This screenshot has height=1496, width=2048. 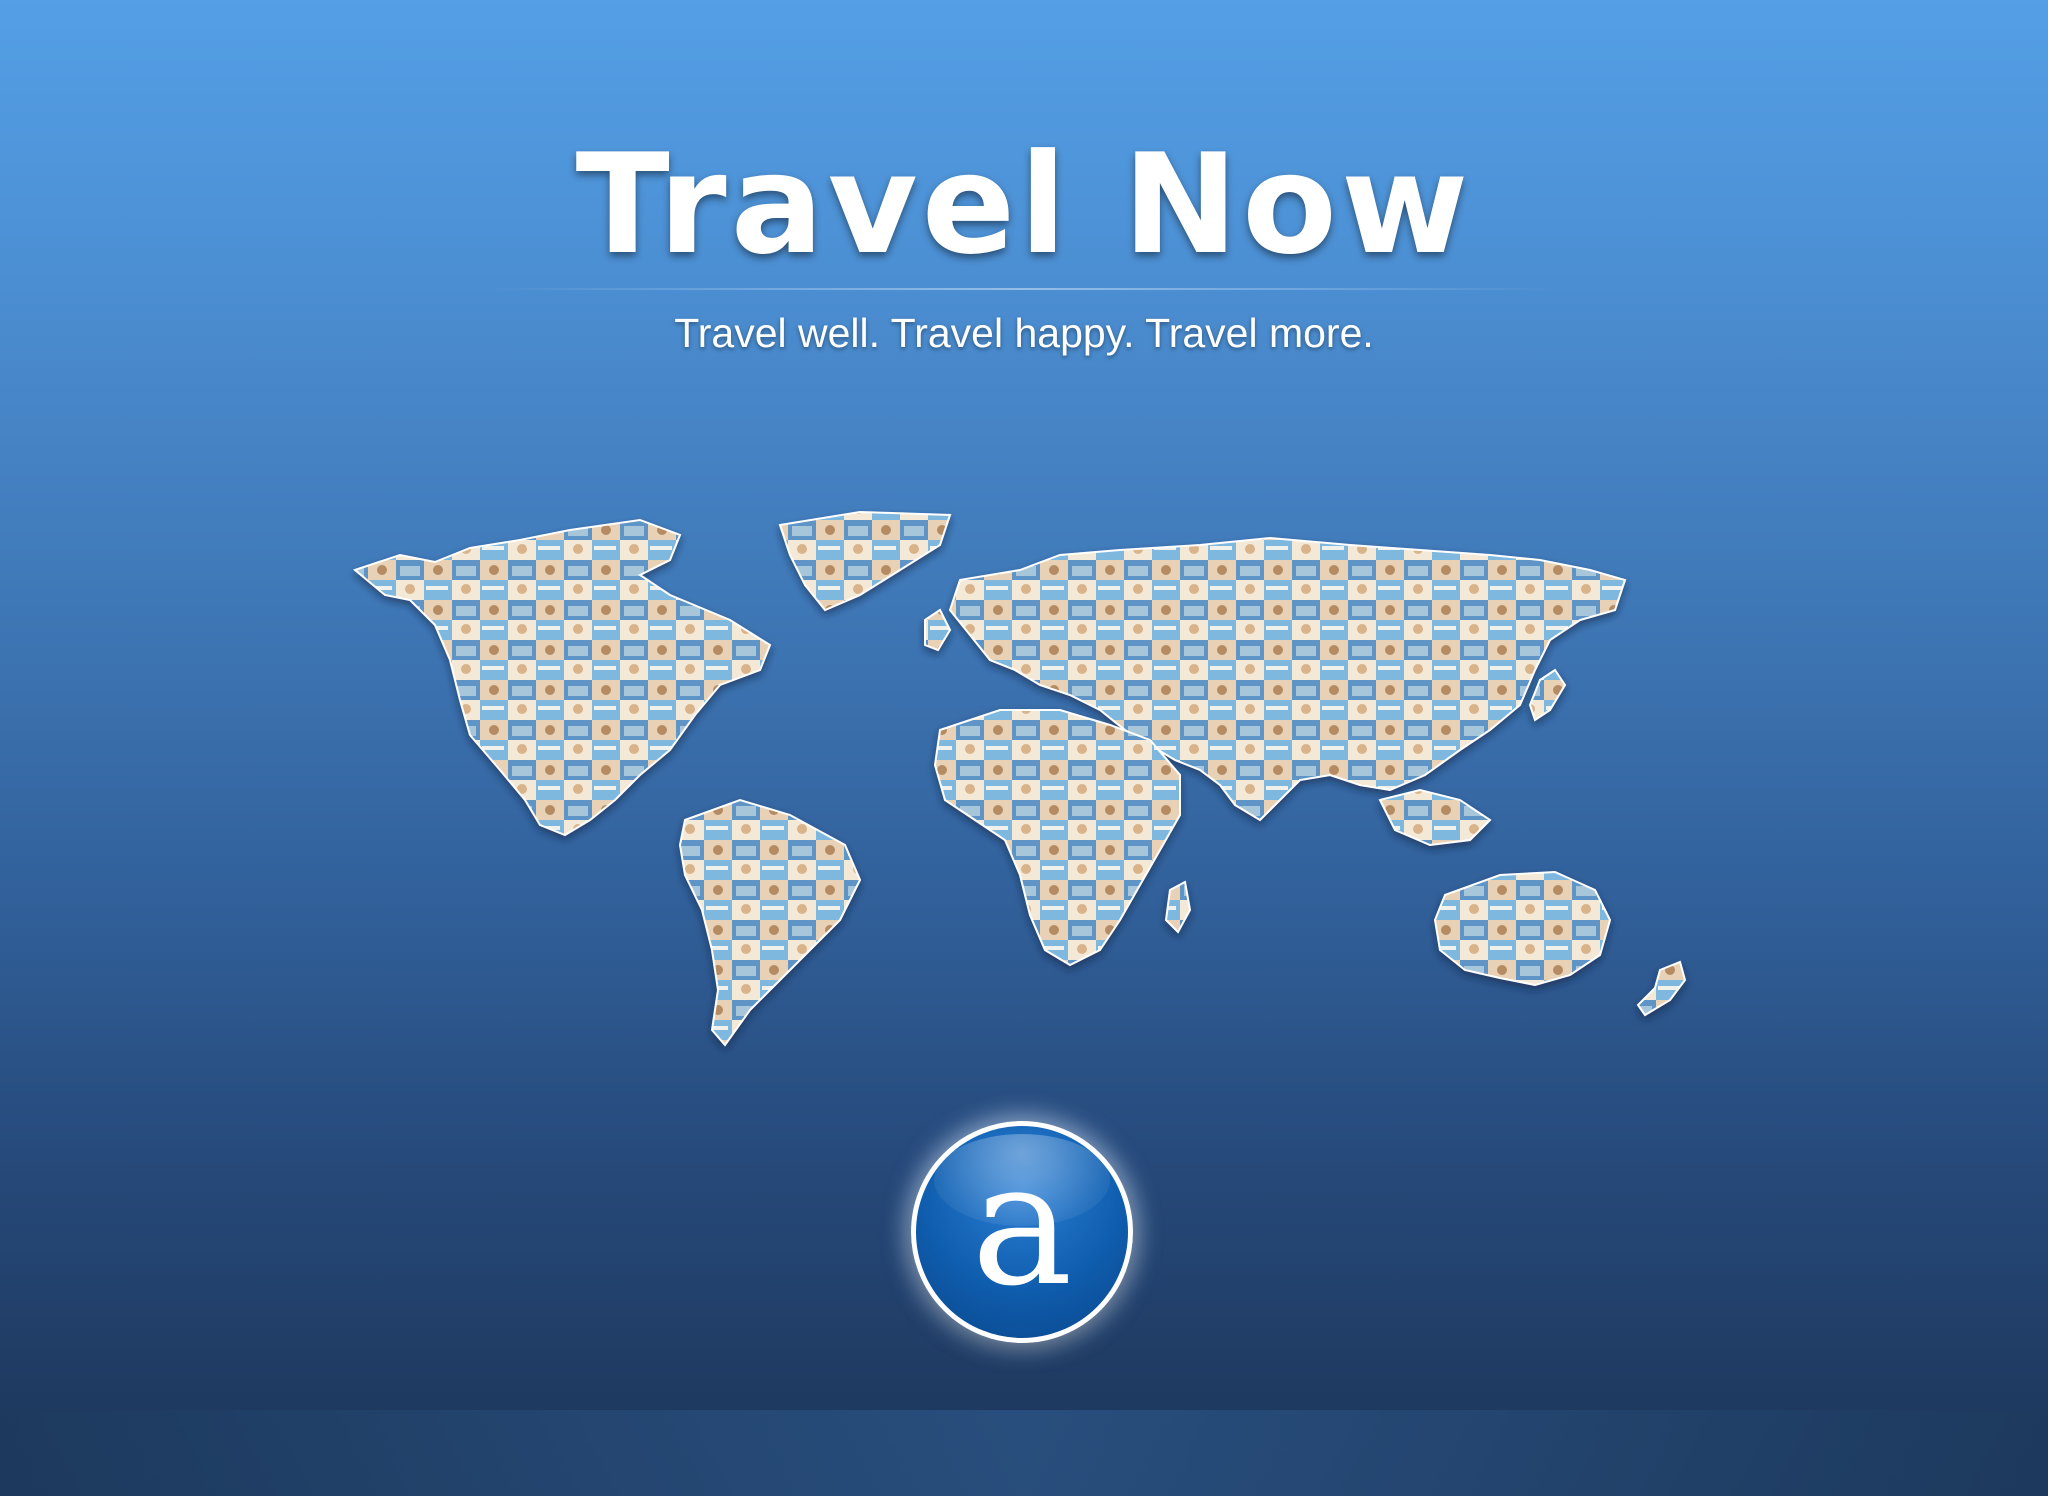 What do you see at coordinates (1547, 695) in the screenshot?
I see `japan-shape` at bounding box center [1547, 695].